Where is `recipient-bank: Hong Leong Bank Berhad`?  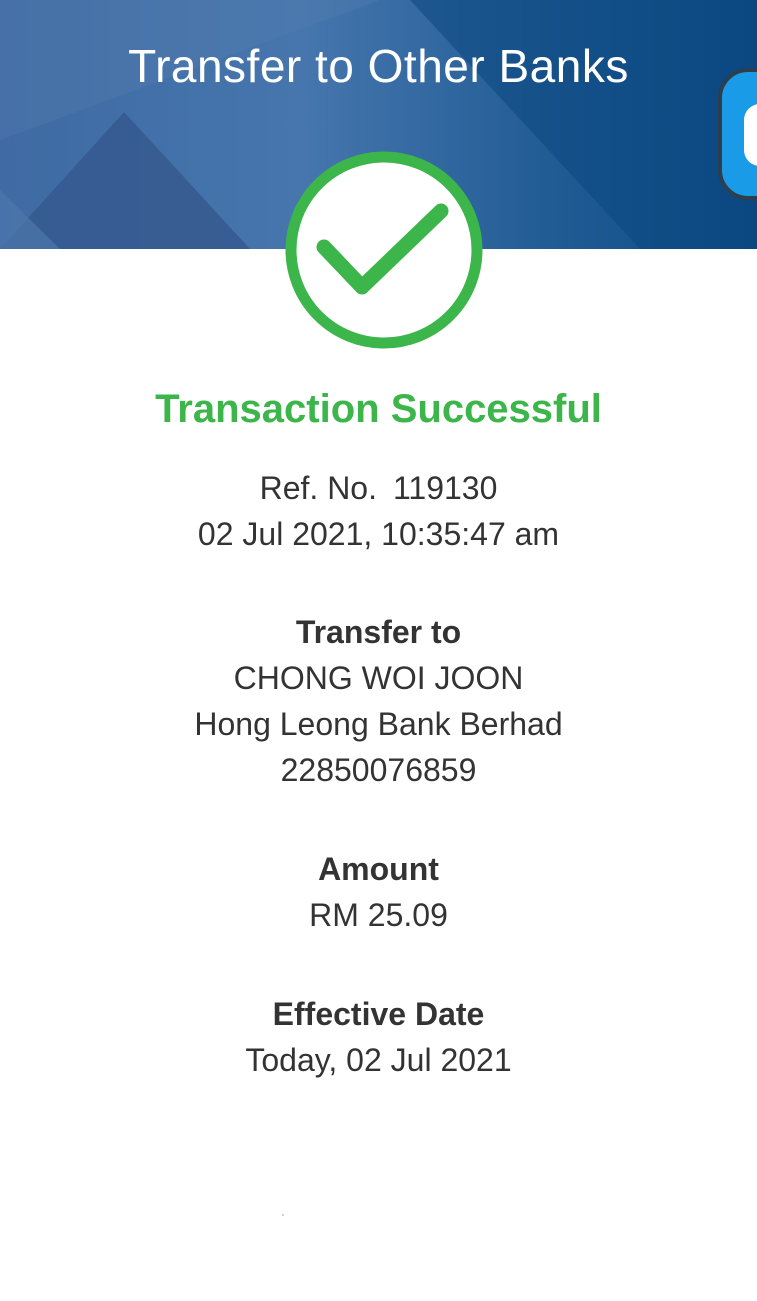
recipient-bank: Hong Leong Bank Berhad is located at coordinates (378, 724).